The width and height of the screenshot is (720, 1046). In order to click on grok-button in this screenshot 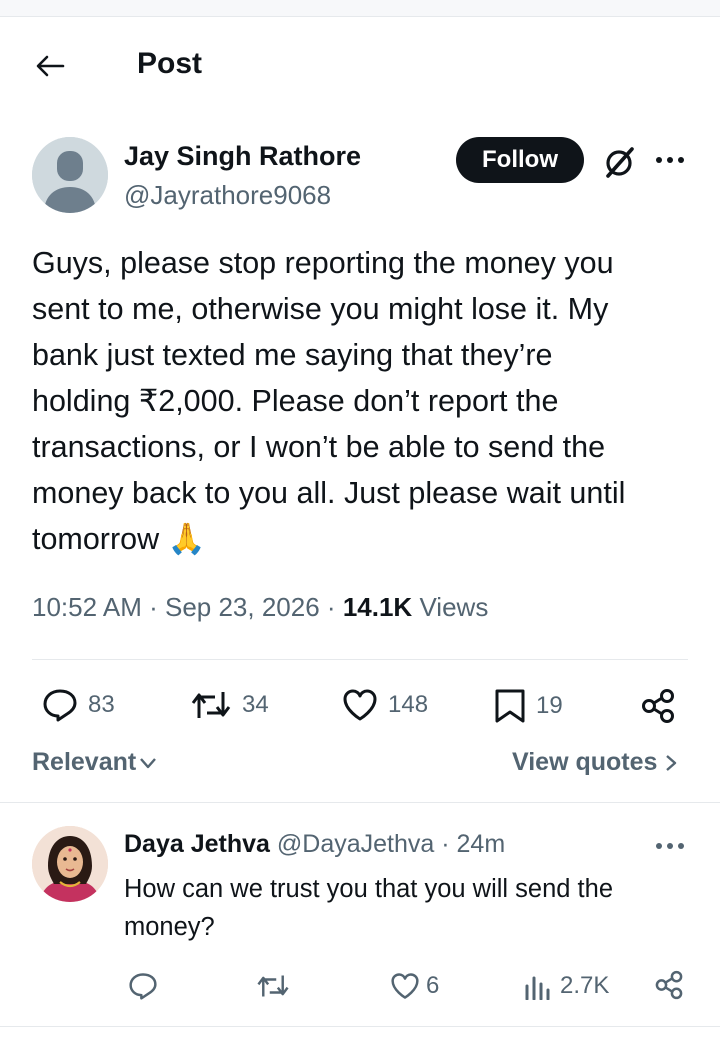, I will do `click(620, 162)`.